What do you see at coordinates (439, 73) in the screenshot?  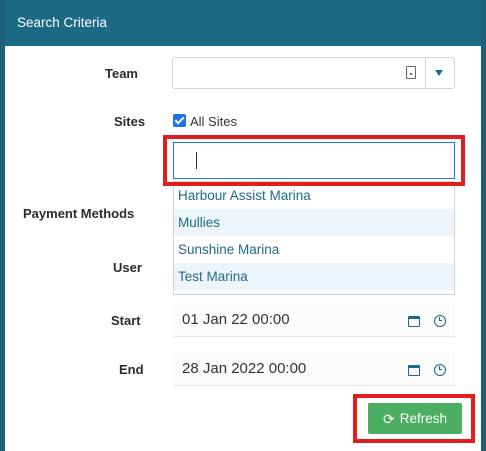 I see `caret-down-icon` at bounding box center [439, 73].